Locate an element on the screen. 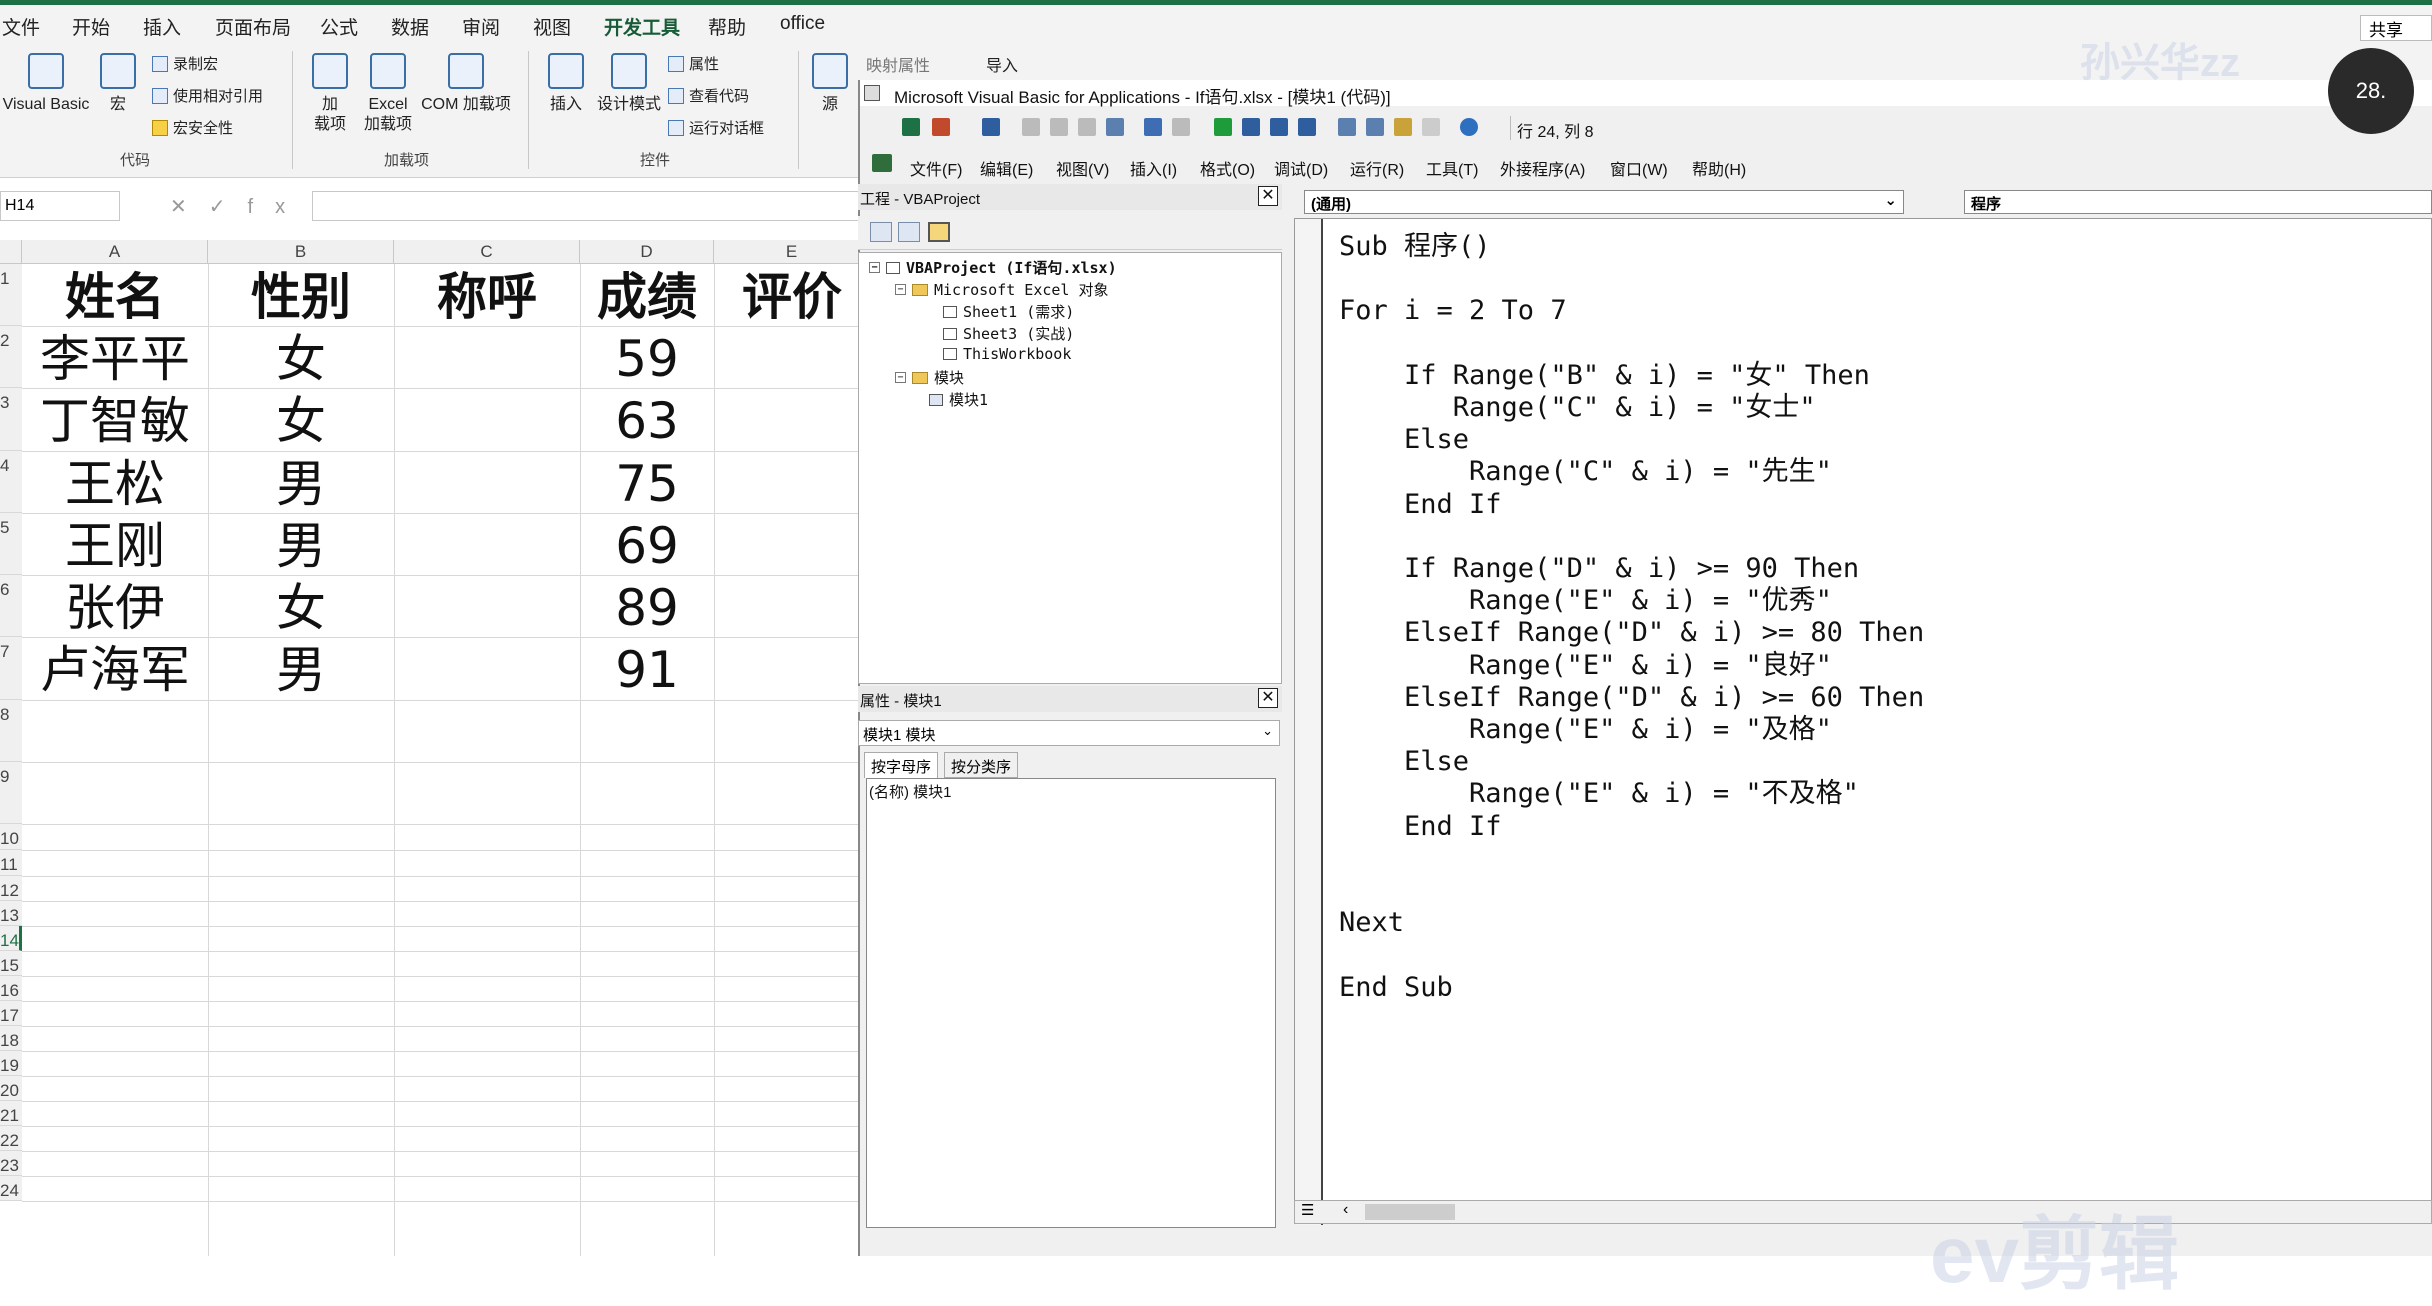 This screenshot has height=1306, width=2432. code-line: For i = 2 To 7 is located at coordinates (1453, 310).